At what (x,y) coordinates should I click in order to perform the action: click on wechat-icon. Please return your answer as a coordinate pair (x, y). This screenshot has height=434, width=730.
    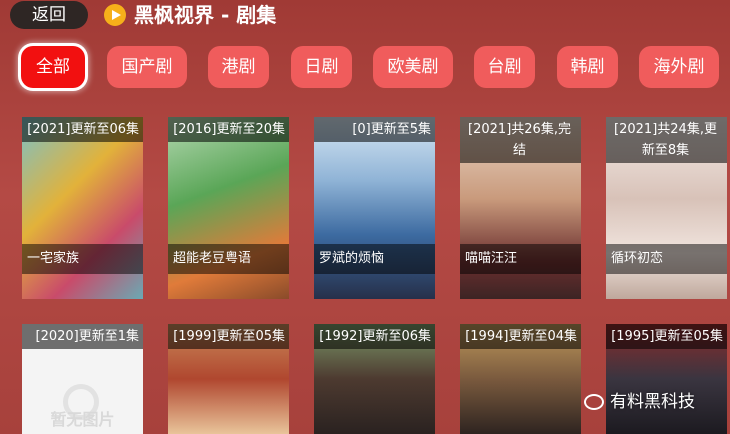
    Looking at the image, I should click on (594, 402).